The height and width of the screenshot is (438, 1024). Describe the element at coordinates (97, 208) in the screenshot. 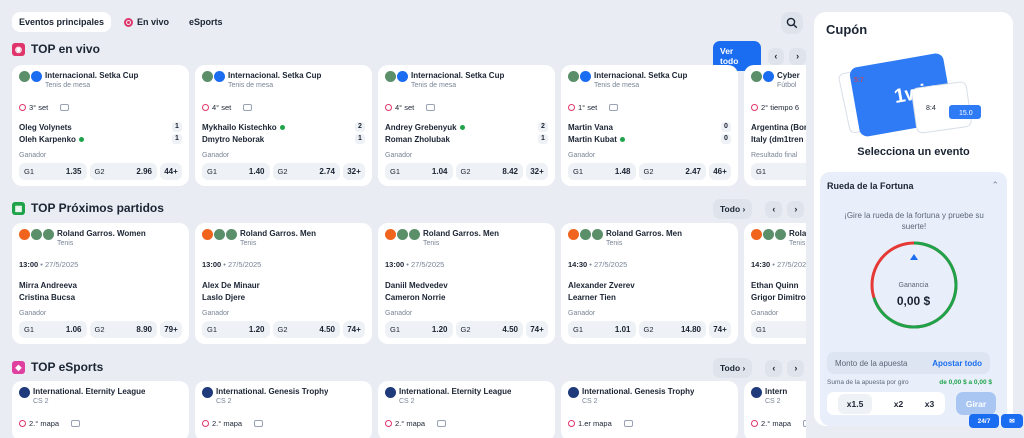

I see `section-title: TOP Próximos partidos` at that location.